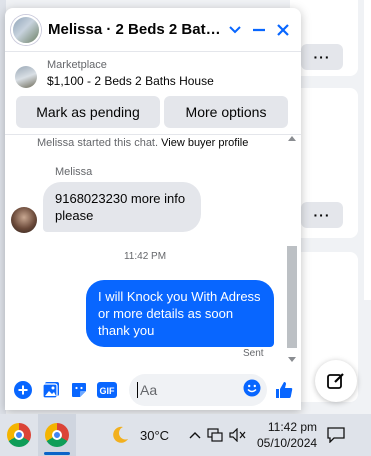 This screenshot has width=371, height=456. What do you see at coordinates (155, 435) in the screenshot?
I see `temperature: 30°C` at bounding box center [155, 435].